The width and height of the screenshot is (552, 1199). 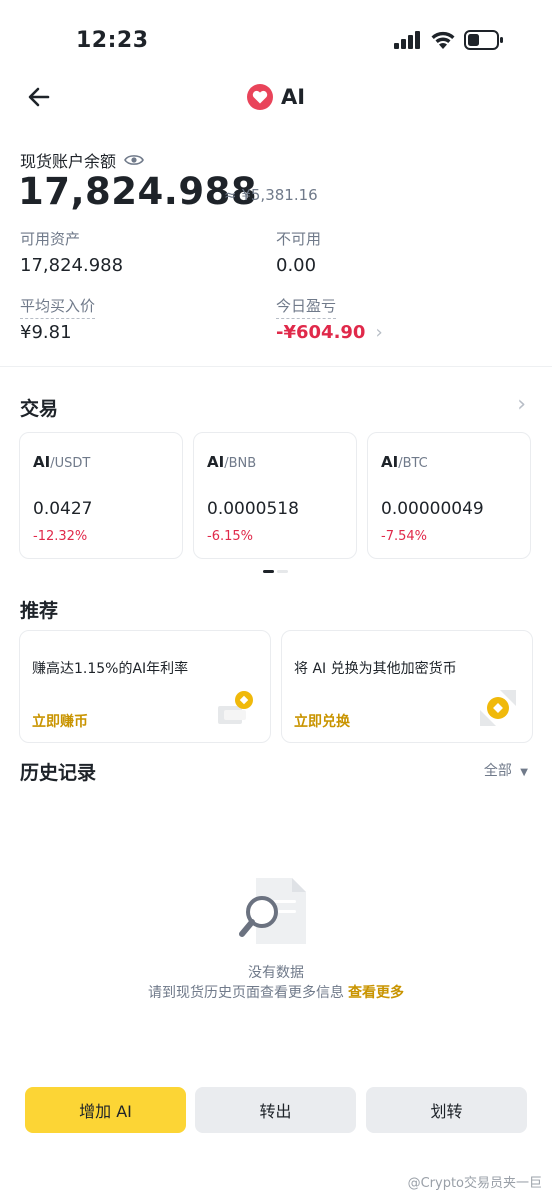 I want to click on wifi-icon, so click(x=443, y=40).